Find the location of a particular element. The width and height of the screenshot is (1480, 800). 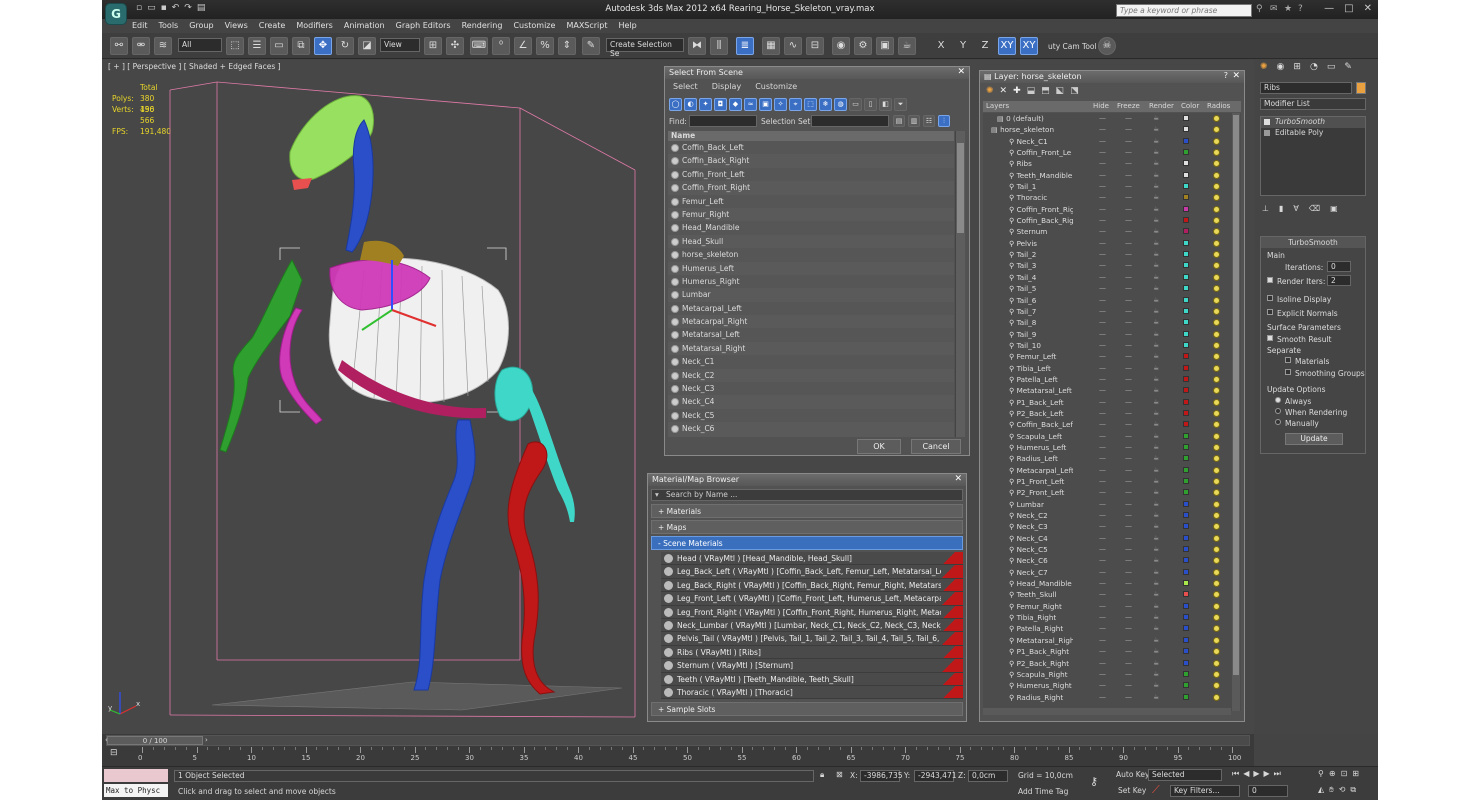

ribbon-icon: ▦ is located at coordinates (771, 46).